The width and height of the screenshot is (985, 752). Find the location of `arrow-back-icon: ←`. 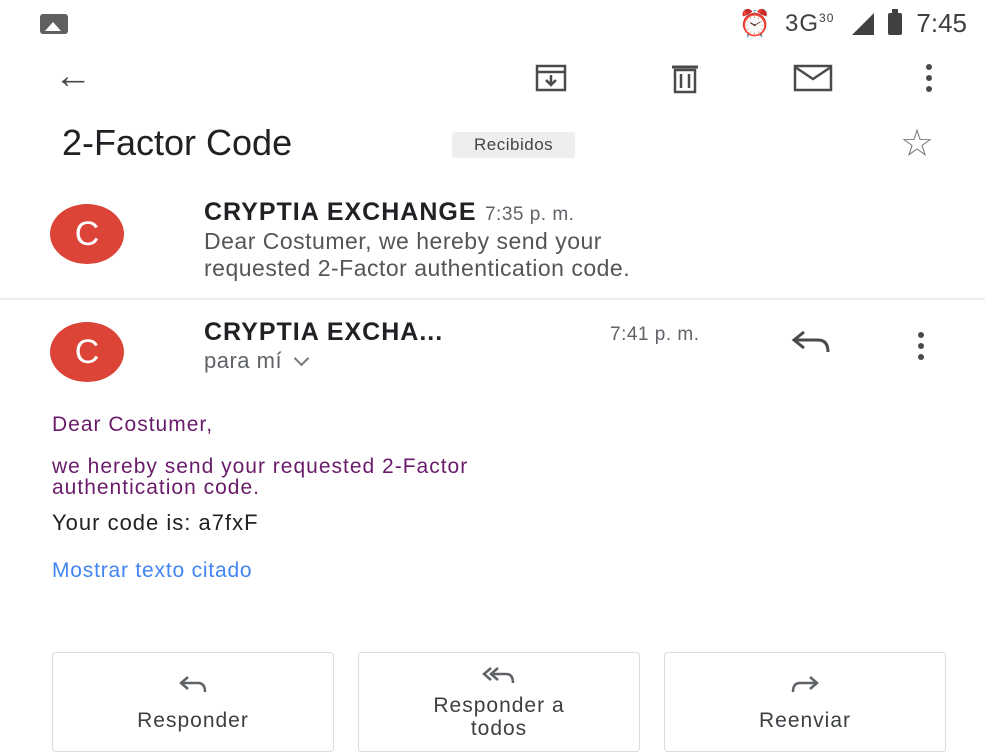

arrow-back-icon: ← is located at coordinates (73, 76).